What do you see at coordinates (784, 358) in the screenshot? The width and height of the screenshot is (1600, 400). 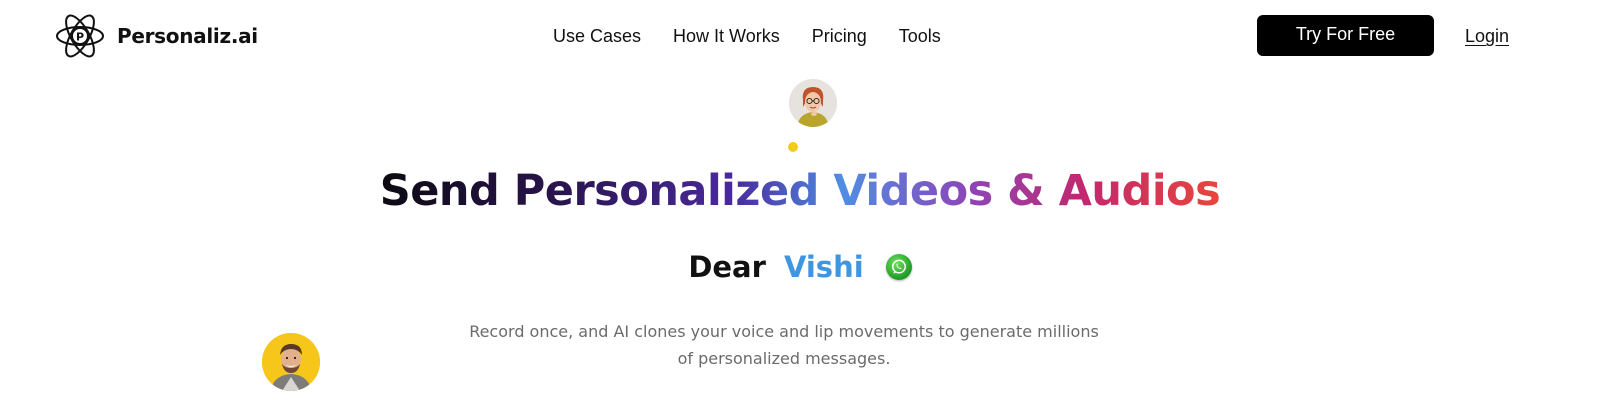 I see `hero-subtitle-line2: of personalized messages.` at bounding box center [784, 358].